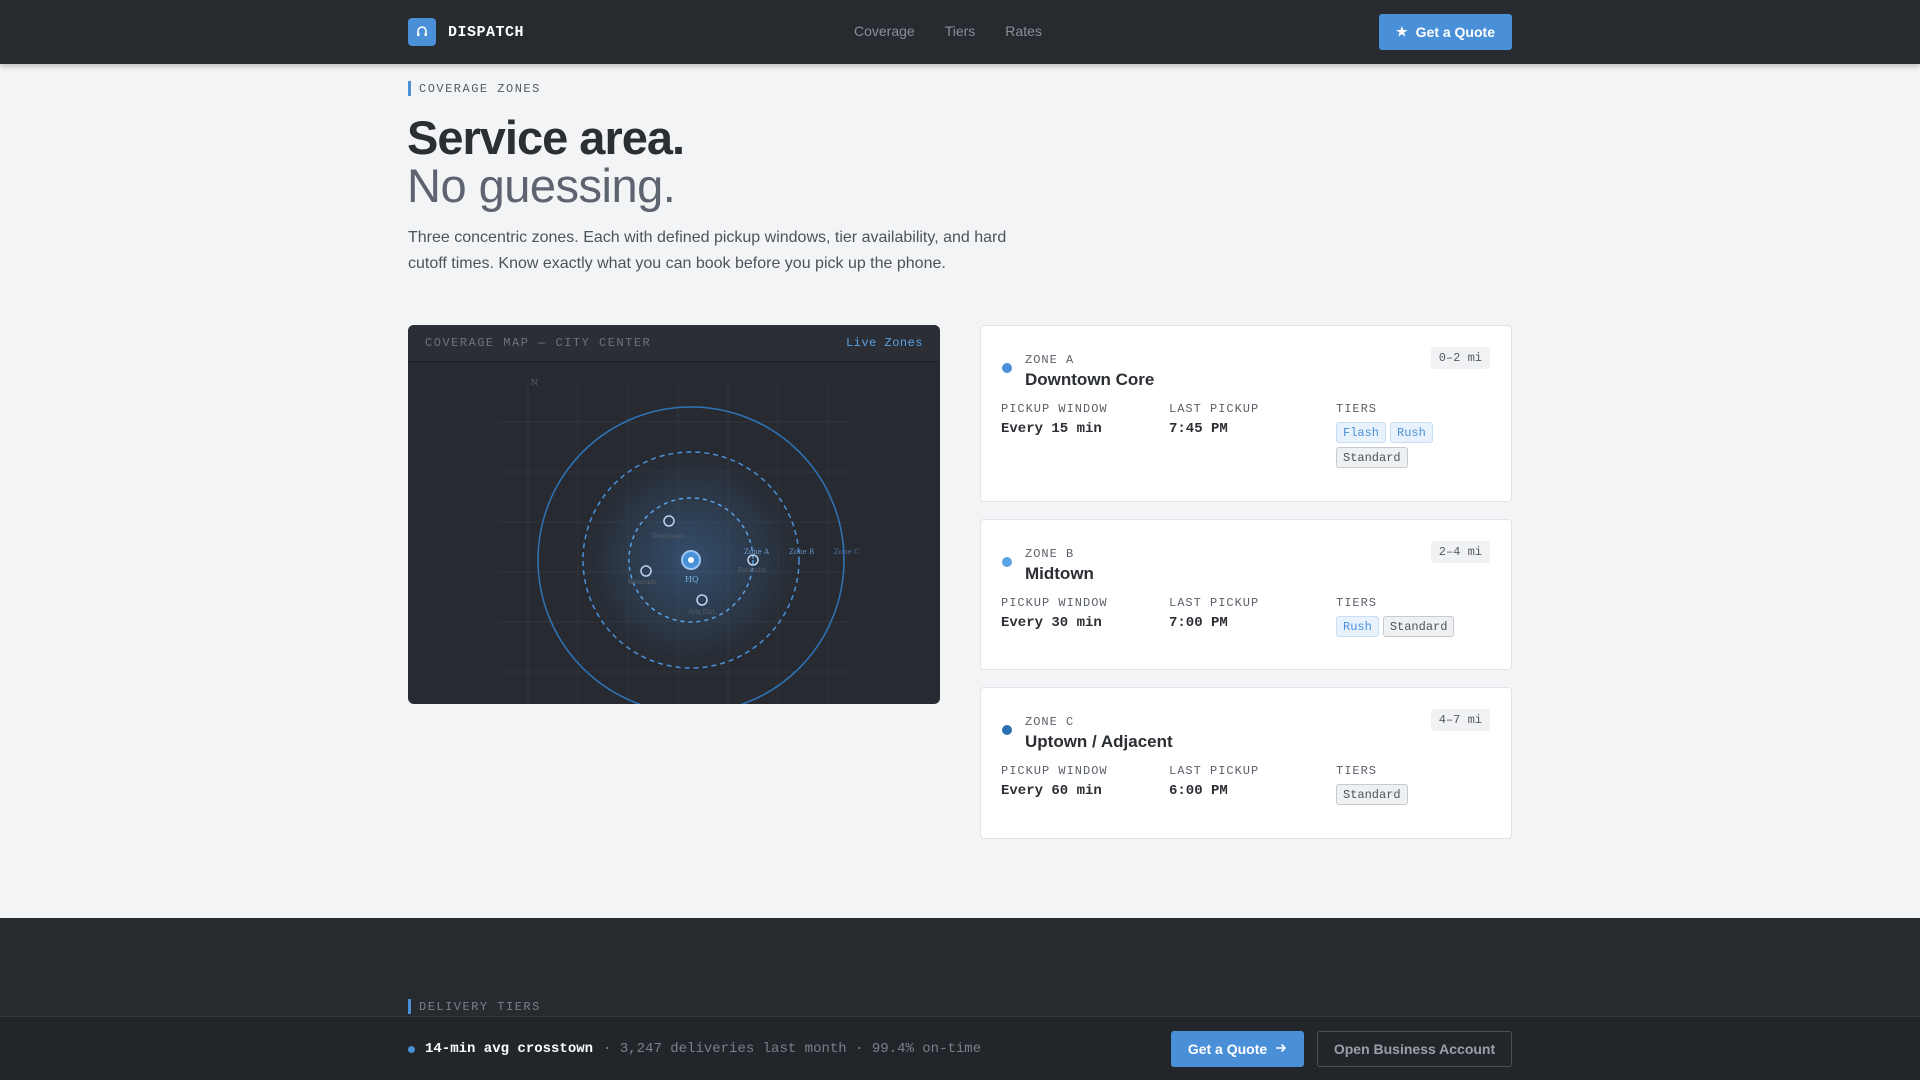 The height and width of the screenshot is (1080, 1920). What do you see at coordinates (1050, 722) in the screenshot?
I see `zone-label: ZONE C` at bounding box center [1050, 722].